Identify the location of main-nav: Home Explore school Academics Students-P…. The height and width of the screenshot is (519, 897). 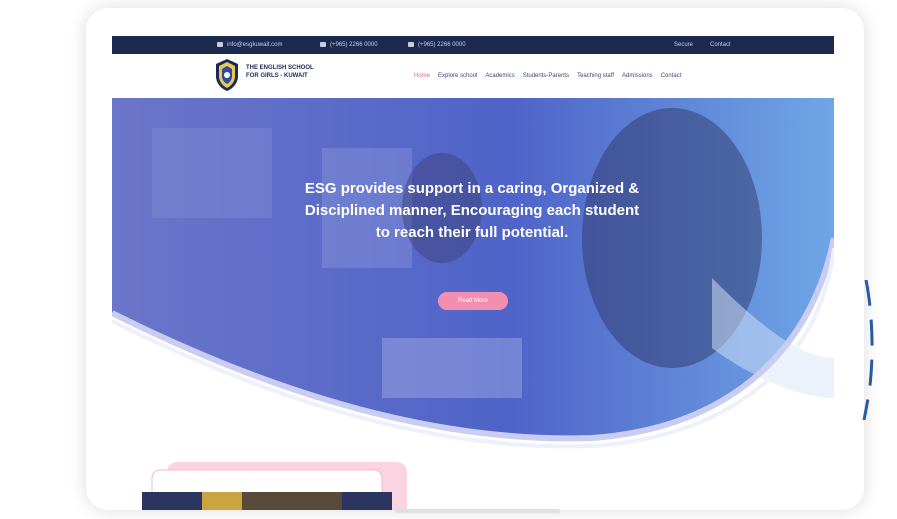
(547, 78).